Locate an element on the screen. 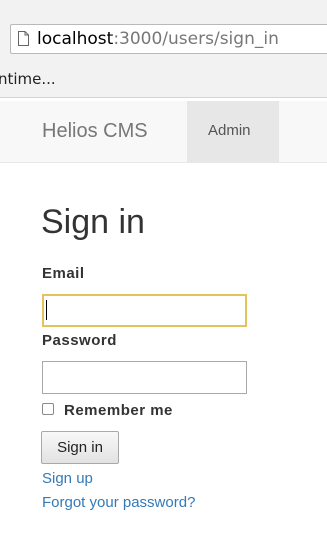 This screenshot has height=538, width=327. forgot-password-link: Forgot your password? is located at coordinates (118, 502).